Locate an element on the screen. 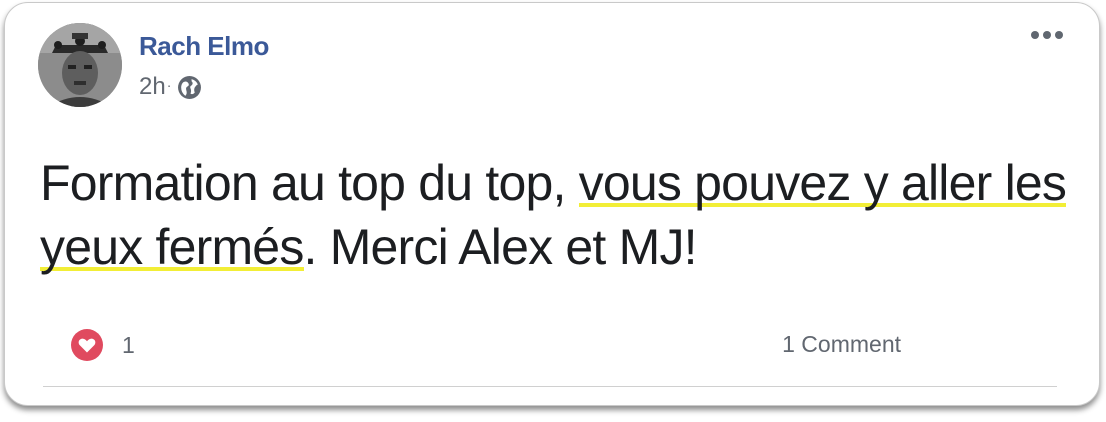 The image size is (1106, 422). post-meta: 2h · is located at coordinates (170, 87).